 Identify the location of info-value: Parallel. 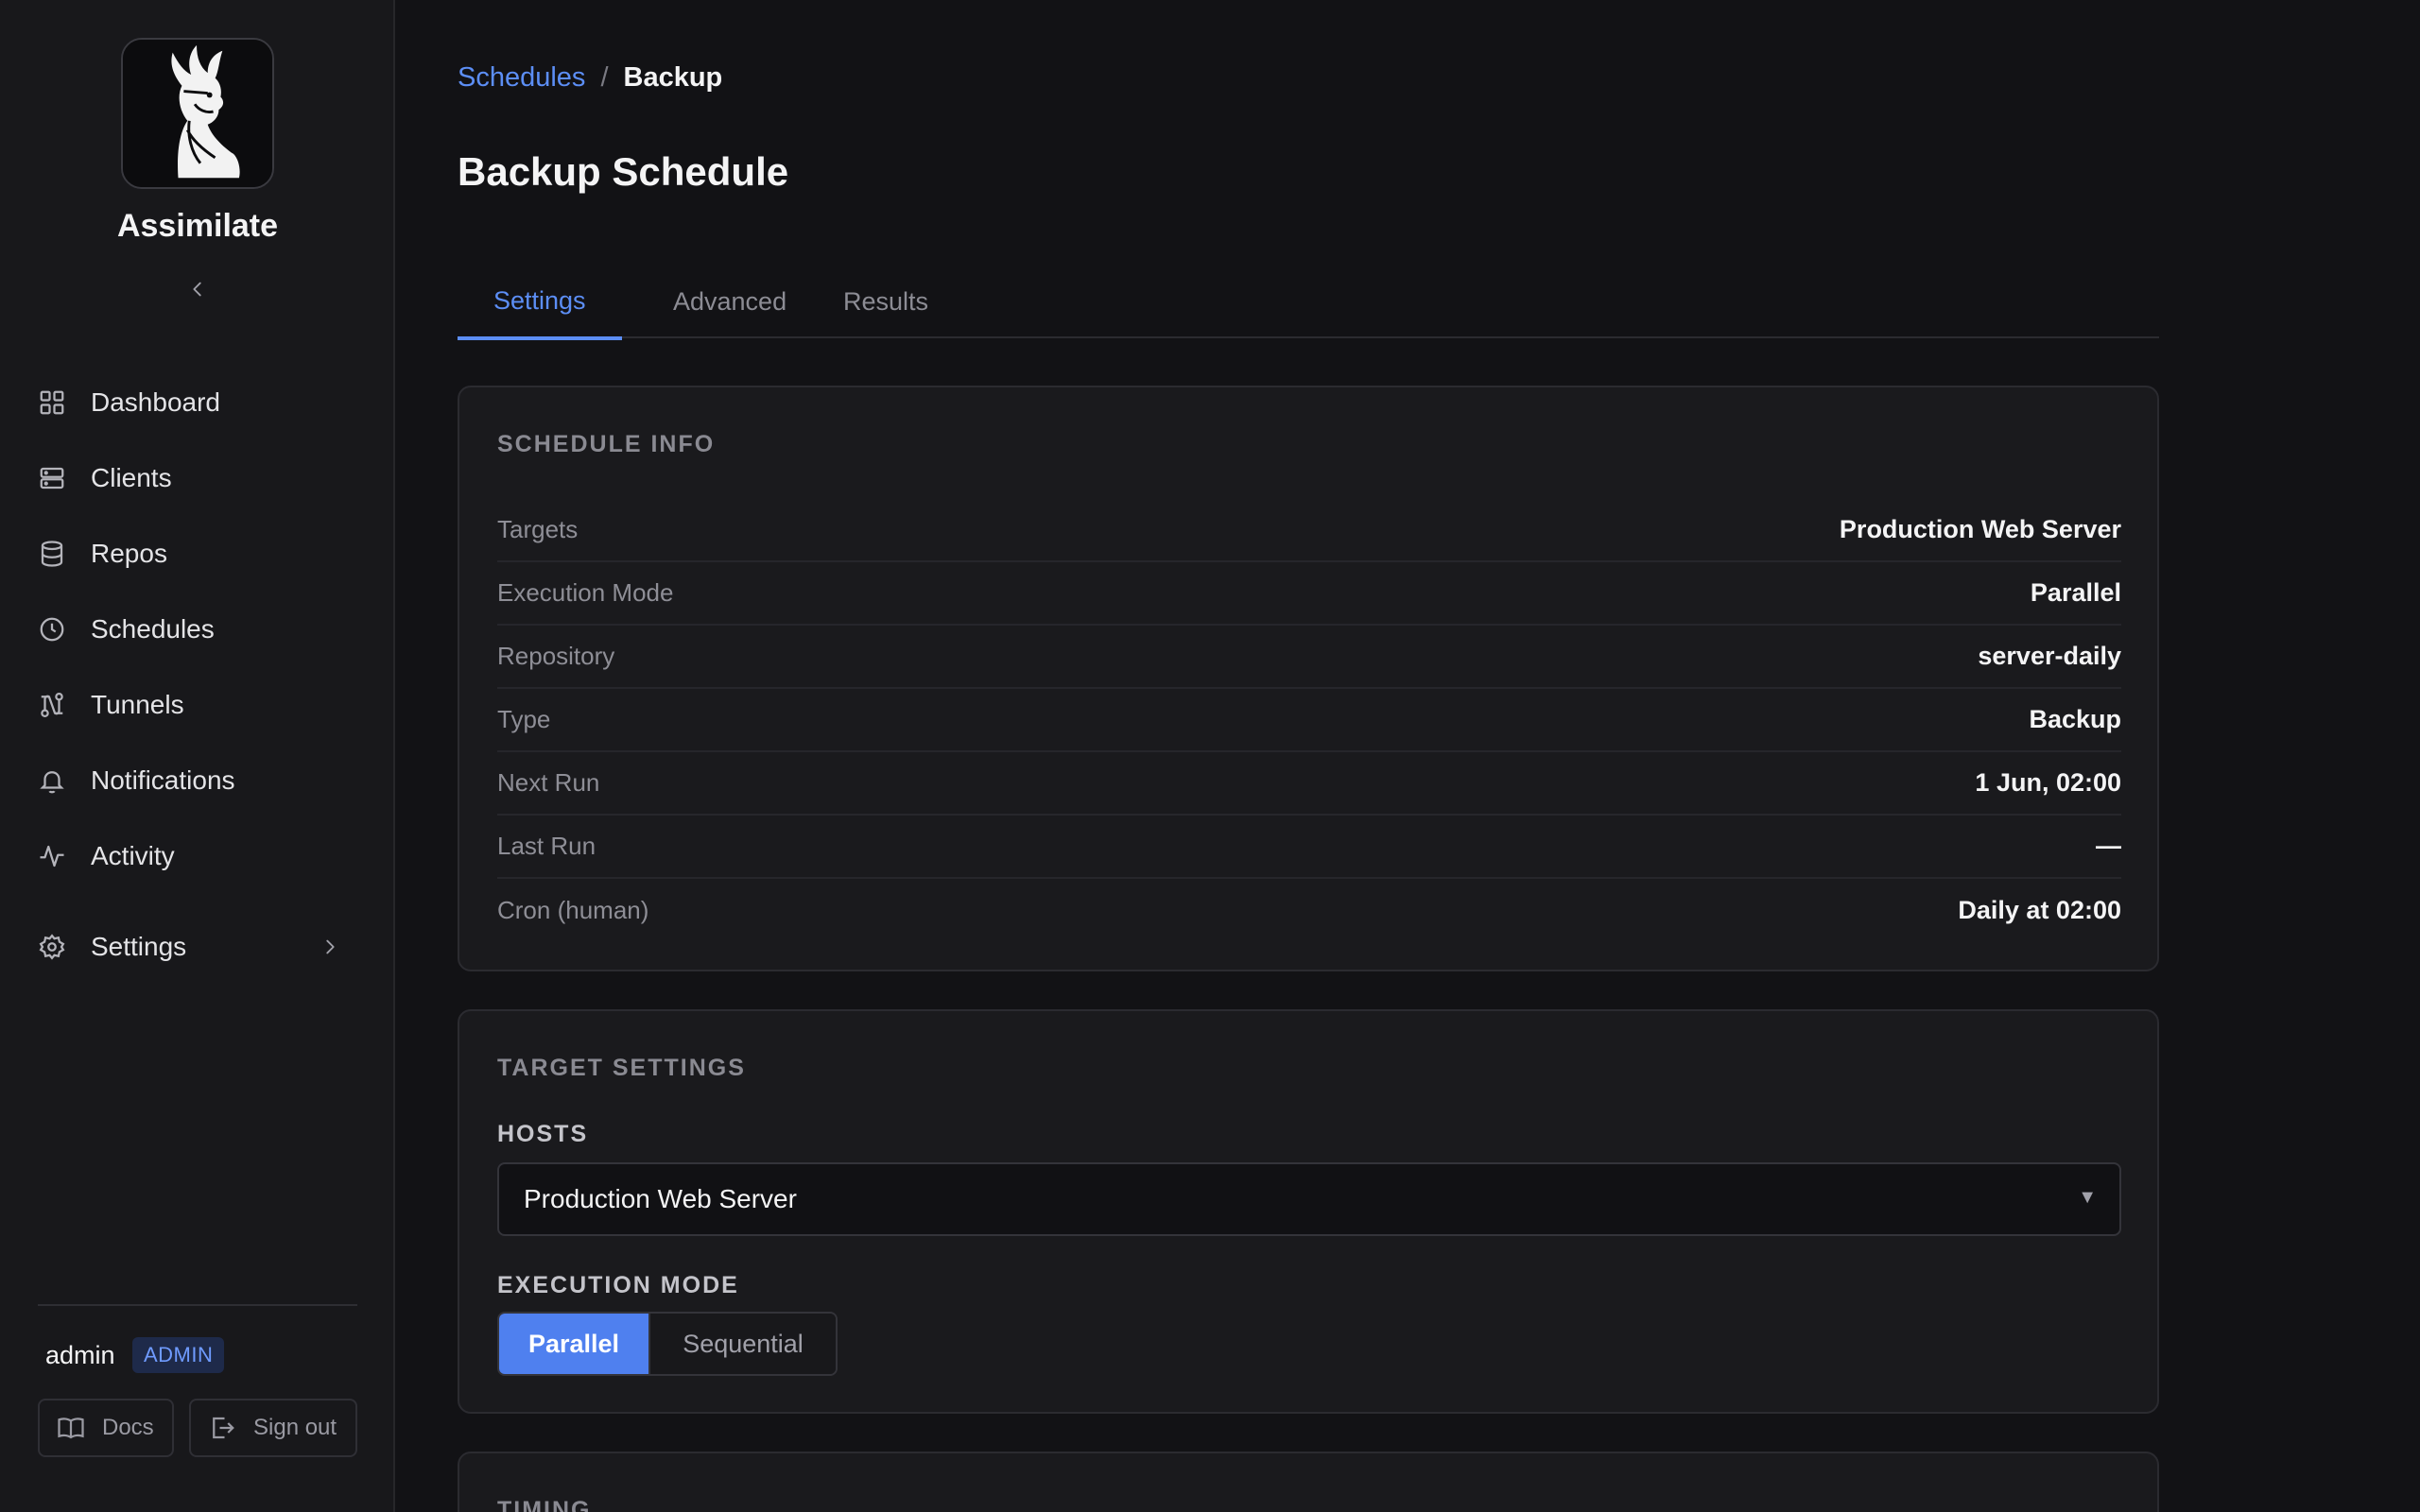
(2075, 592).